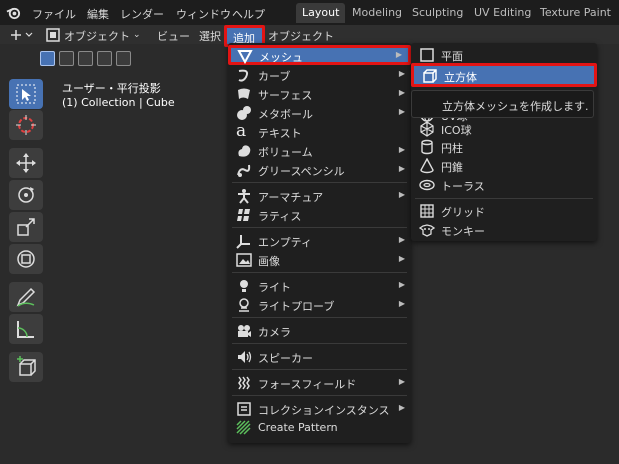 Image resolution: width=619 pixels, height=464 pixels. Describe the element at coordinates (85, 58) in the screenshot. I see `select-subtract-icon` at that location.